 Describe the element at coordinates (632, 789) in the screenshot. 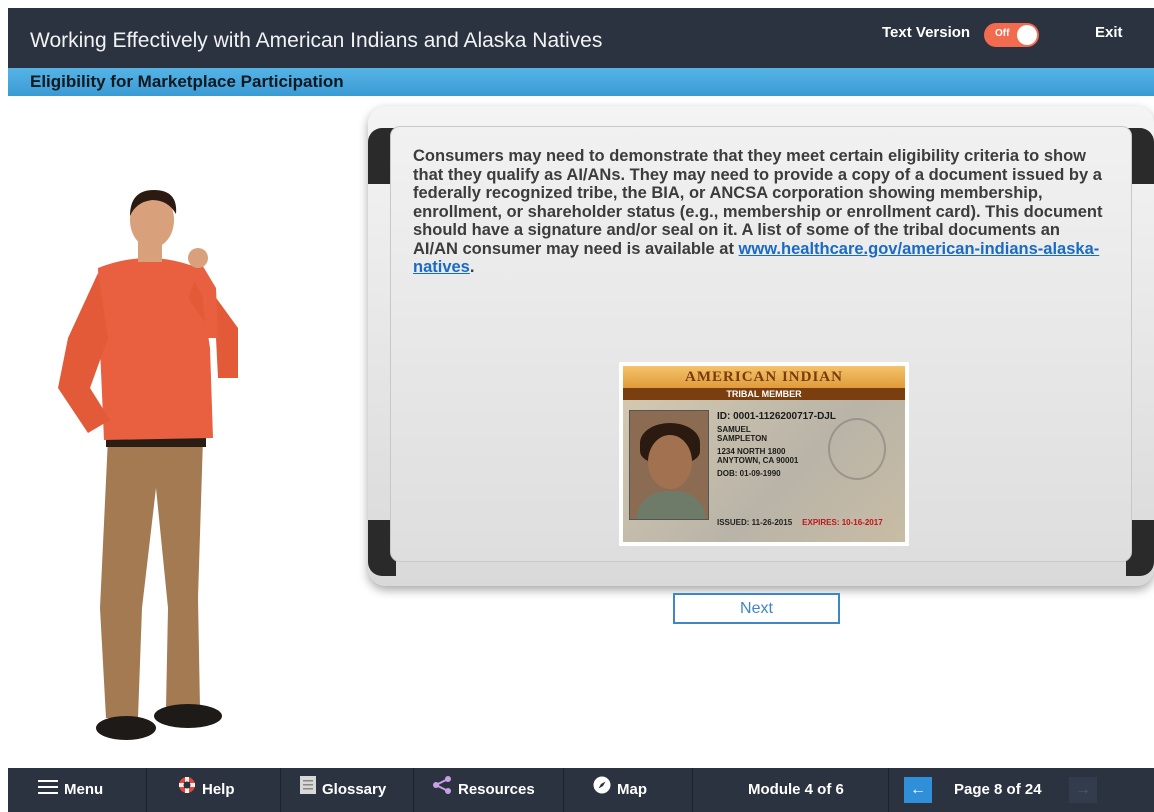

I see `map-label: Map` at that location.